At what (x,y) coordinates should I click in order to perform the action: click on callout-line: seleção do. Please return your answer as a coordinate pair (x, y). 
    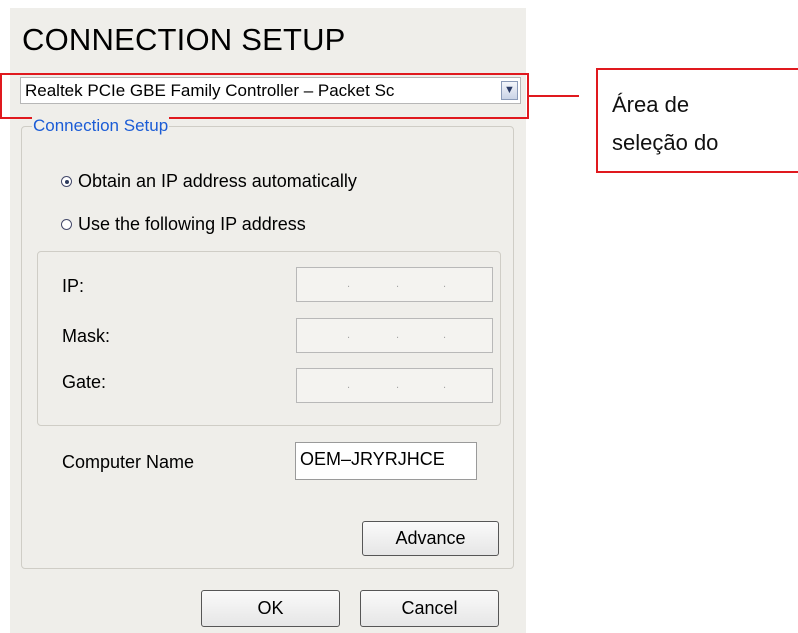
    Looking at the image, I should click on (665, 142).